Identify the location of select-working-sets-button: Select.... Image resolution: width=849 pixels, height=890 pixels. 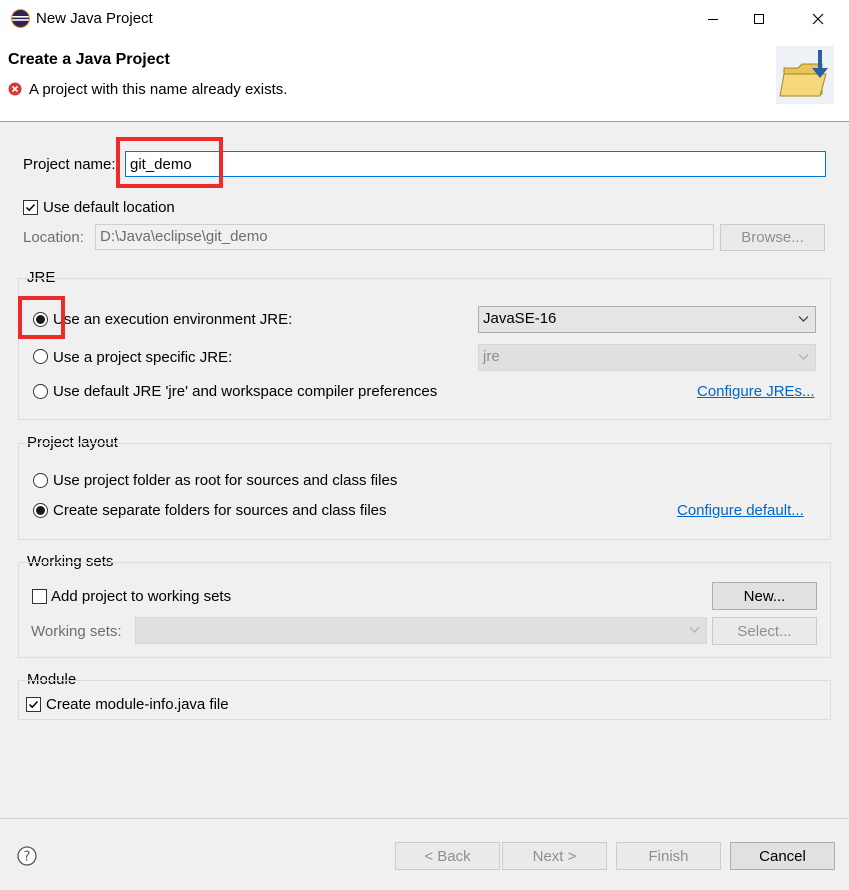
(764, 631).